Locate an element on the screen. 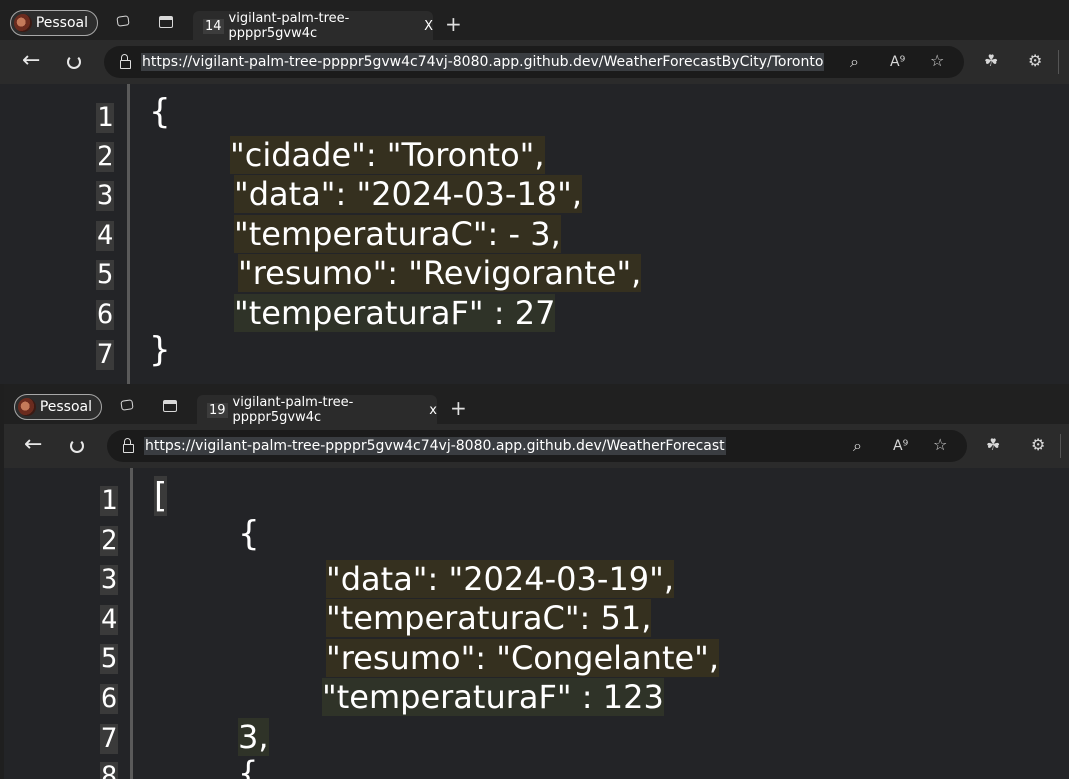 The width and height of the screenshot is (1069, 779). json-line: "cidade": "Toronto", is located at coordinates (387, 155).